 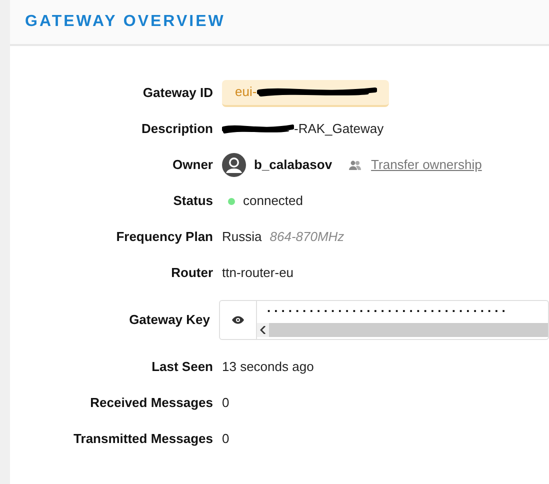 I want to click on avatar-icon, so click(x=234, y=165).